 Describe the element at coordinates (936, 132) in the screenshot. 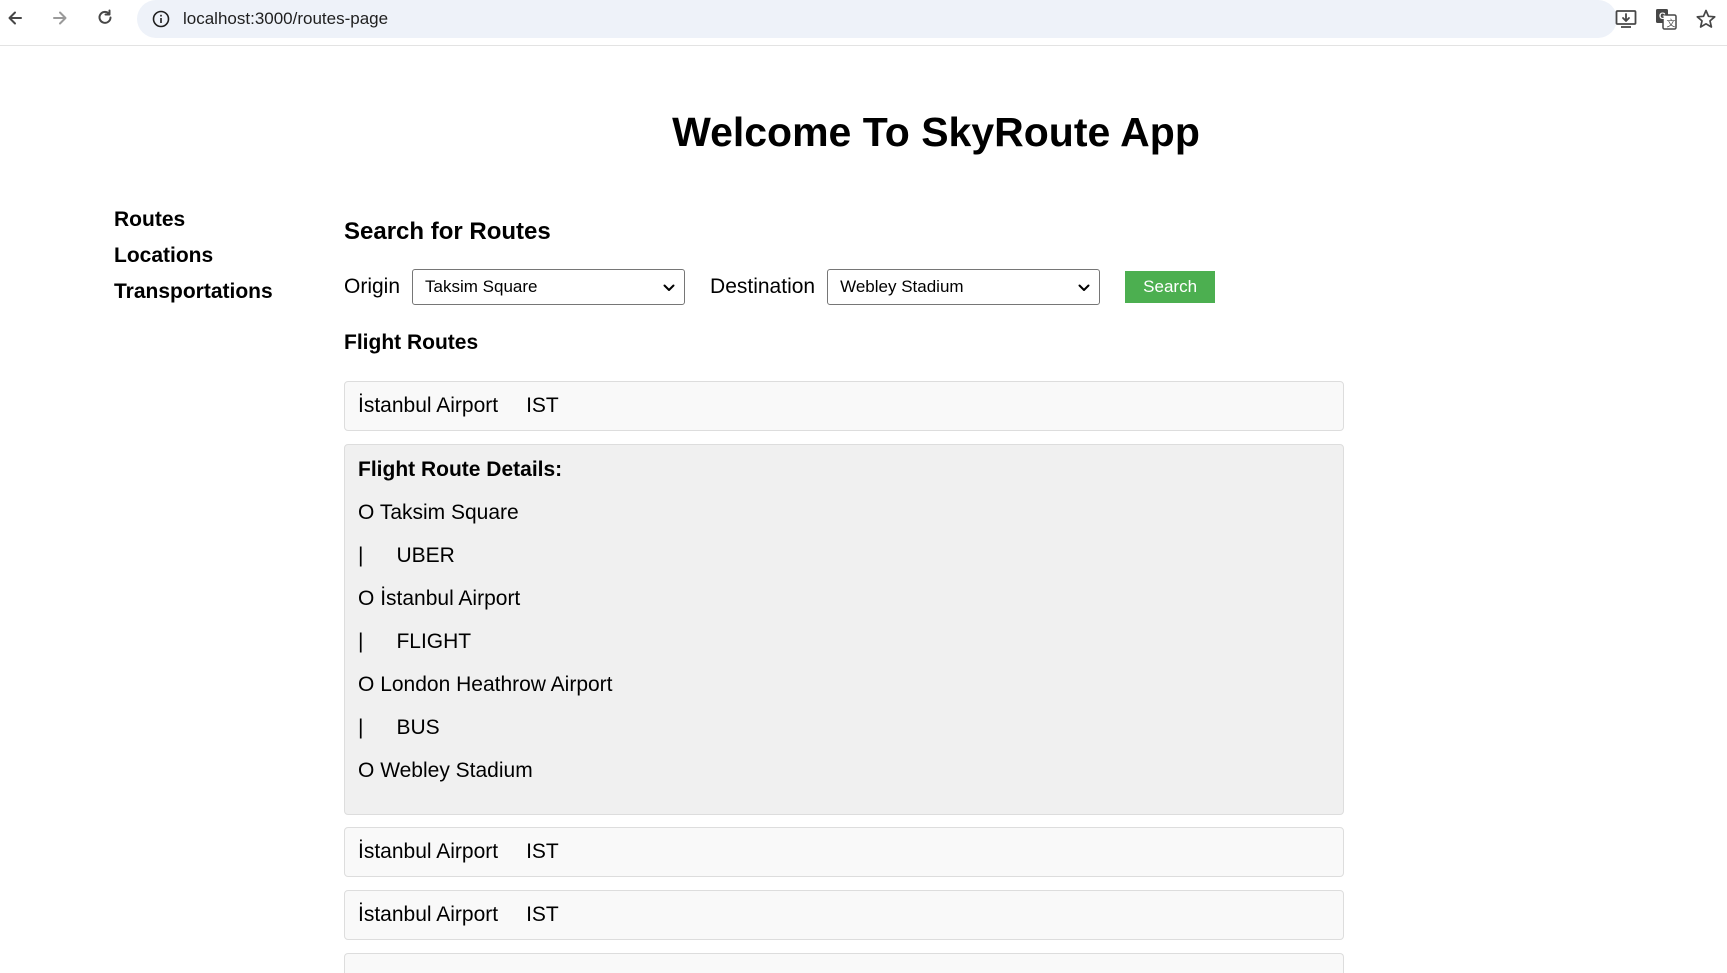

I see `page-title: Welcome To SkyRoute App` at that location.